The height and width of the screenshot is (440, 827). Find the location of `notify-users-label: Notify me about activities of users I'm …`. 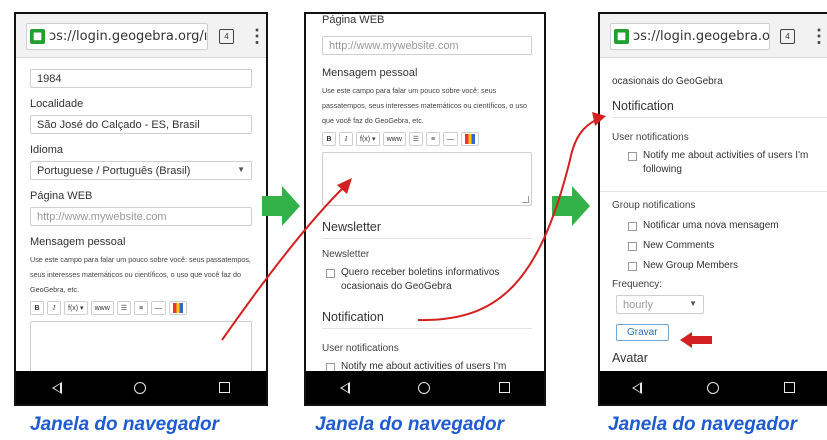

notify-users-label: Notify me about activities of users I'm … is located at coordinates (726, 162).